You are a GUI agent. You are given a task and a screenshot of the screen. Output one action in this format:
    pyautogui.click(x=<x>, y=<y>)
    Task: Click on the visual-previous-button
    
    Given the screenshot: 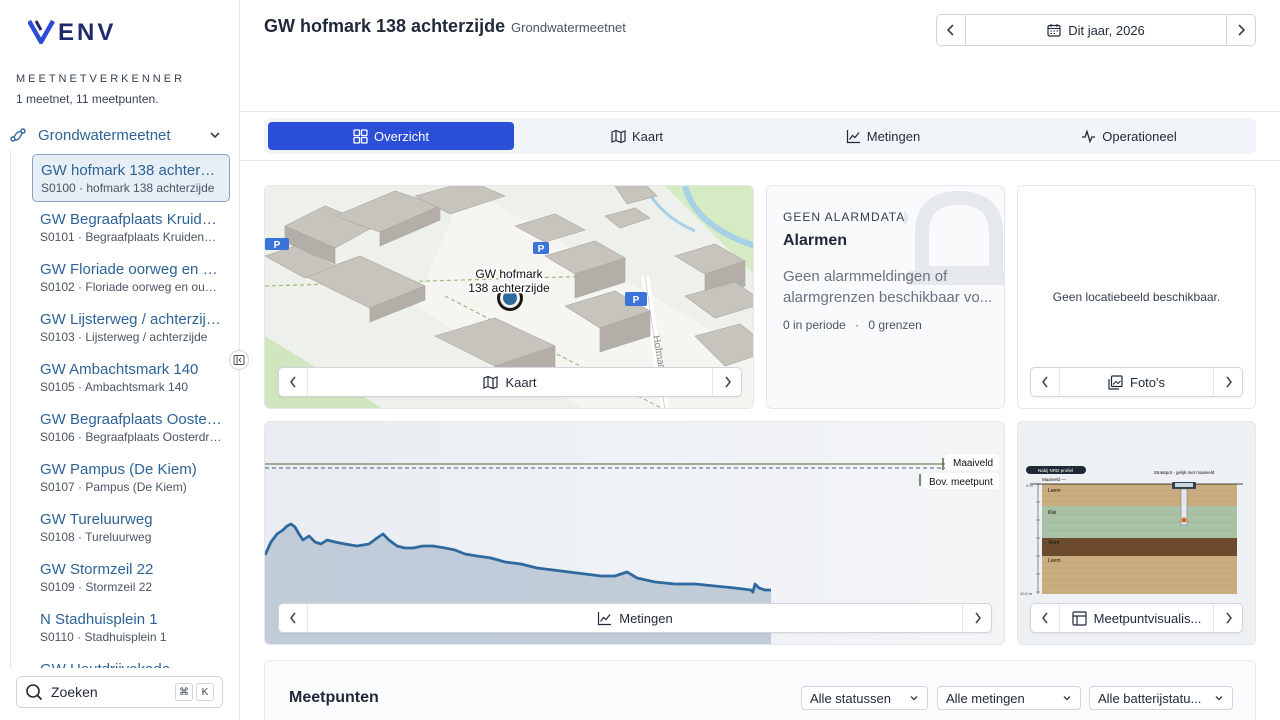 What is the action you would take?
    pyautogui.click(x=1045, y=618)
    